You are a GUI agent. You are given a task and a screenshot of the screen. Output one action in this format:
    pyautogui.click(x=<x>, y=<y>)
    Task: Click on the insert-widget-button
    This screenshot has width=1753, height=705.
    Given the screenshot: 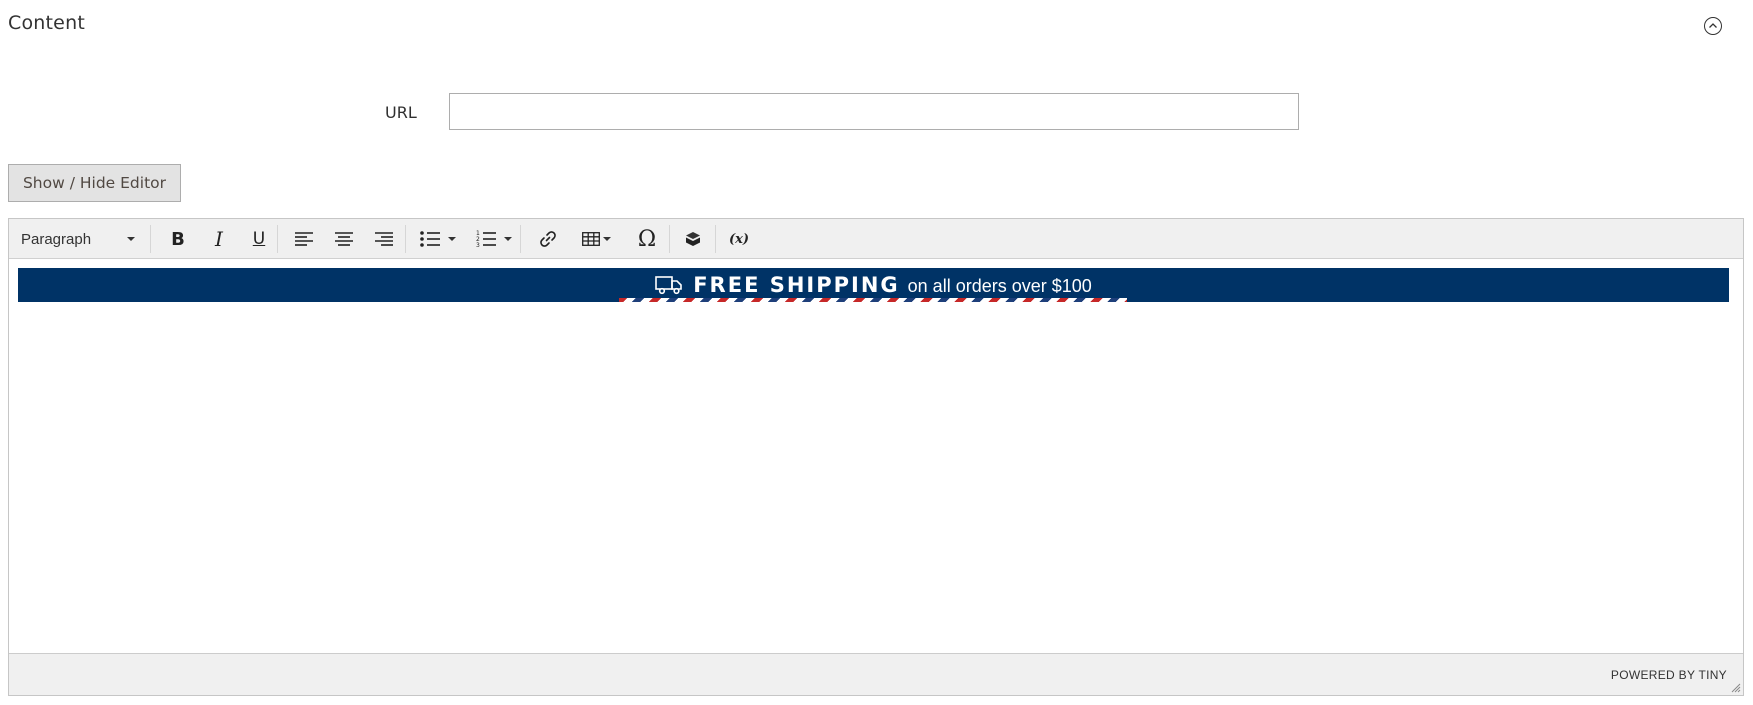 What is the action you would take?
    pyautogui.click(x=693, y=239)
    